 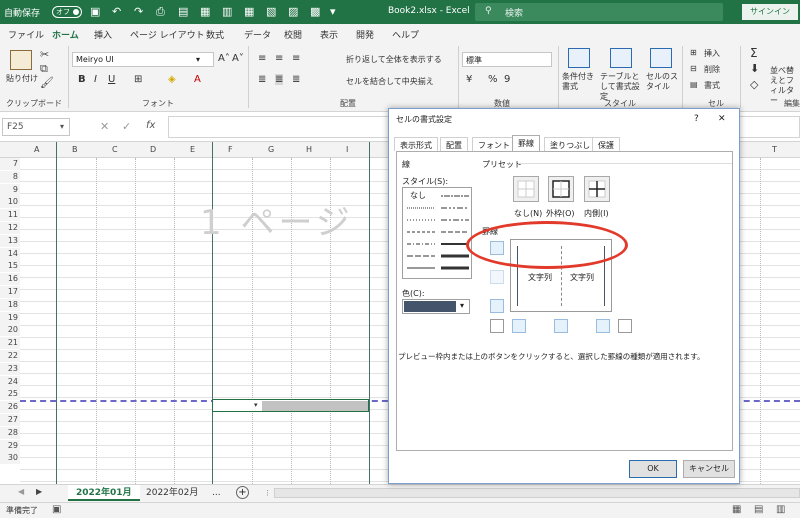 I want to click on undo-icon: ↶, so click(x=116, y=11).